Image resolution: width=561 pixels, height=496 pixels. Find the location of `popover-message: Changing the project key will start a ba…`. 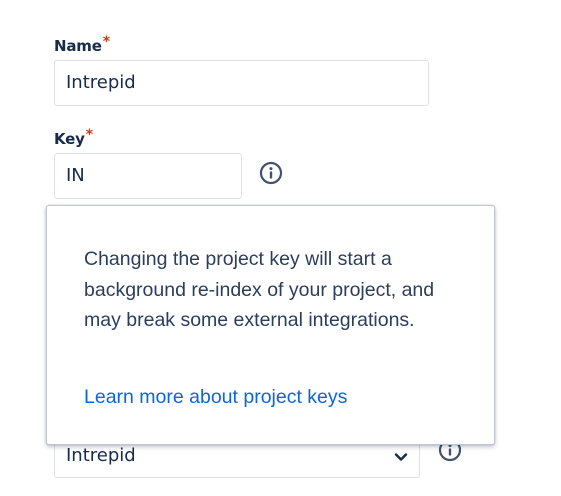

popover-message: Changing the project key will start a ba… is located at coordinates (259, 289).